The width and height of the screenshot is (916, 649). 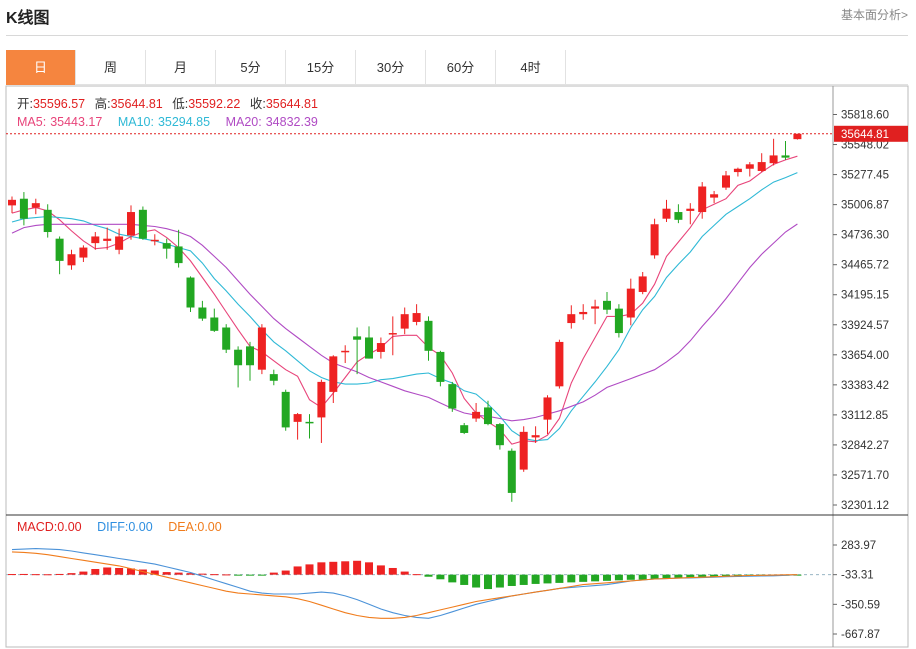 What do you see at coordinates (860, 605) in the screenshot?
I see `macd-tick-label: -350.59` at bounding box center [860, 605].